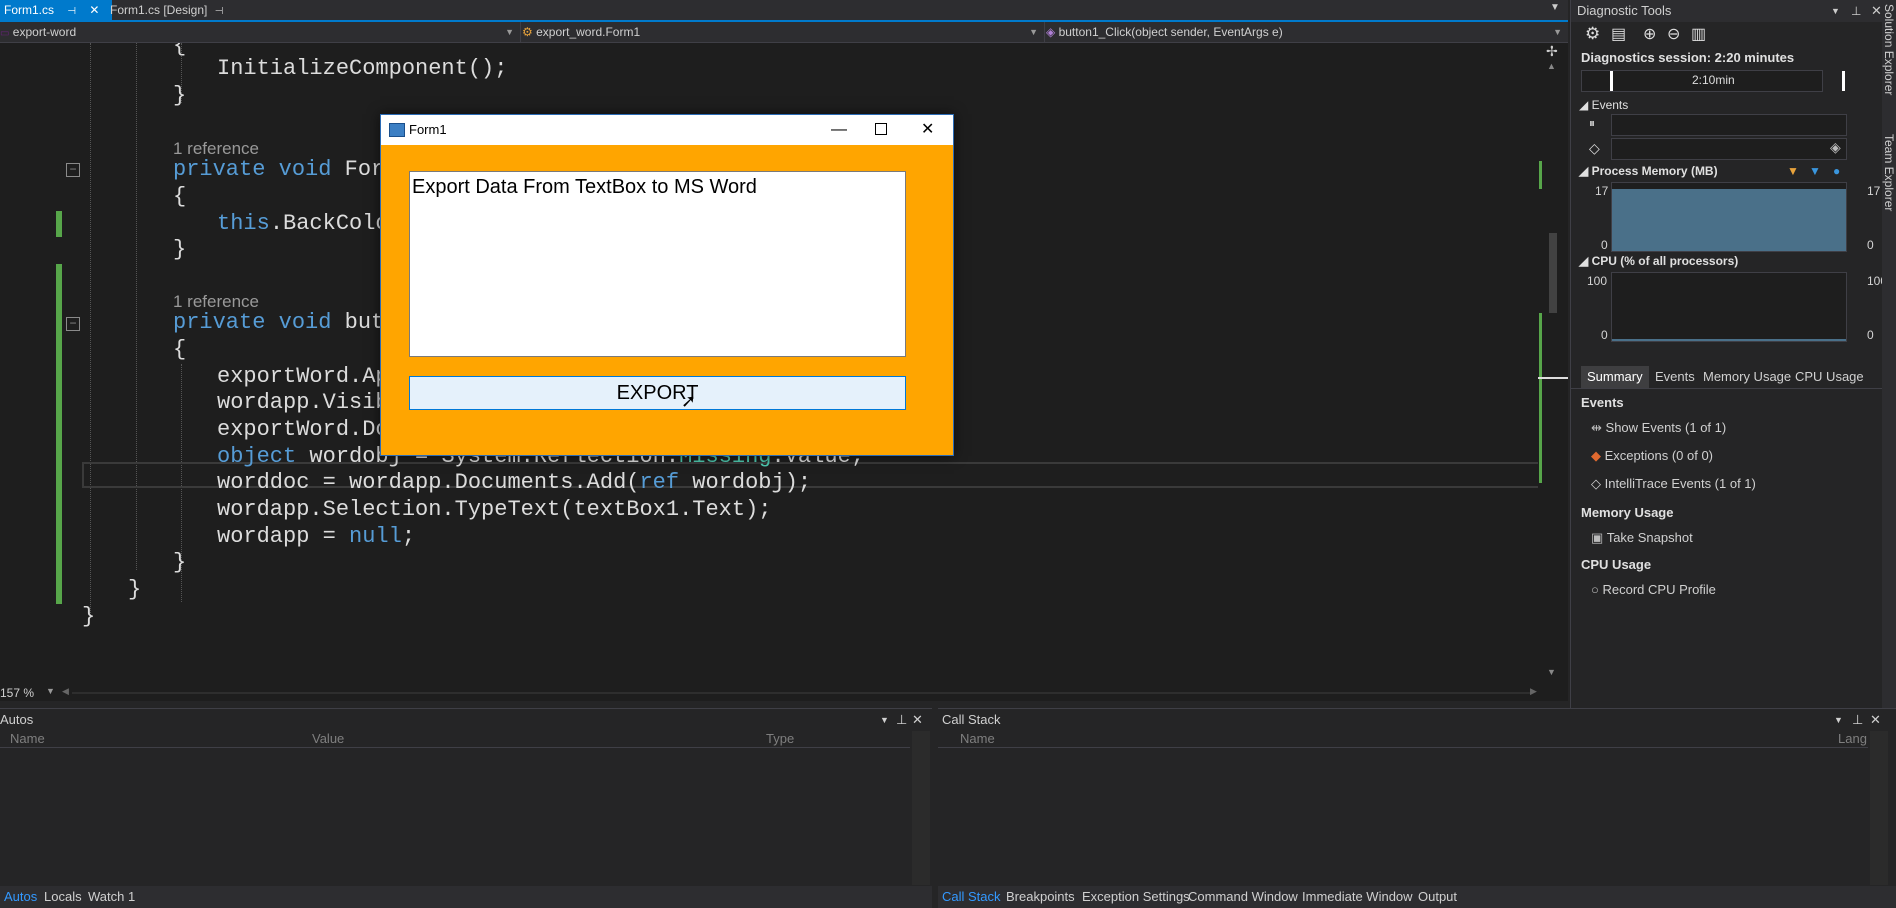  Describe the element at coordinates (1652, 456) in the screenshot. I see `exceptions-link: ◆ Exceptions (0 of 0)` at that location.